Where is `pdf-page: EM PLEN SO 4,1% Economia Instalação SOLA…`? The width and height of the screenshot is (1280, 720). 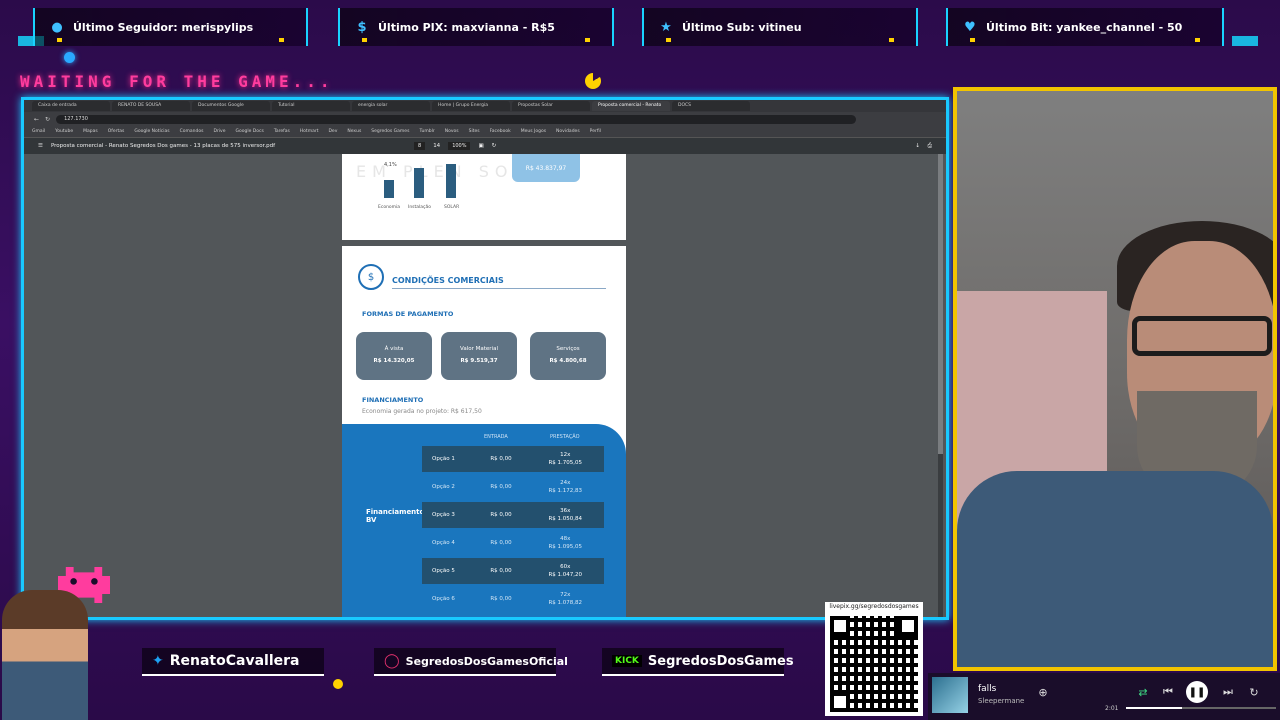
pdf-page: EM PLEN SO 4,1% Economia Instalação SOLA… is located at coordinates (484, 197).